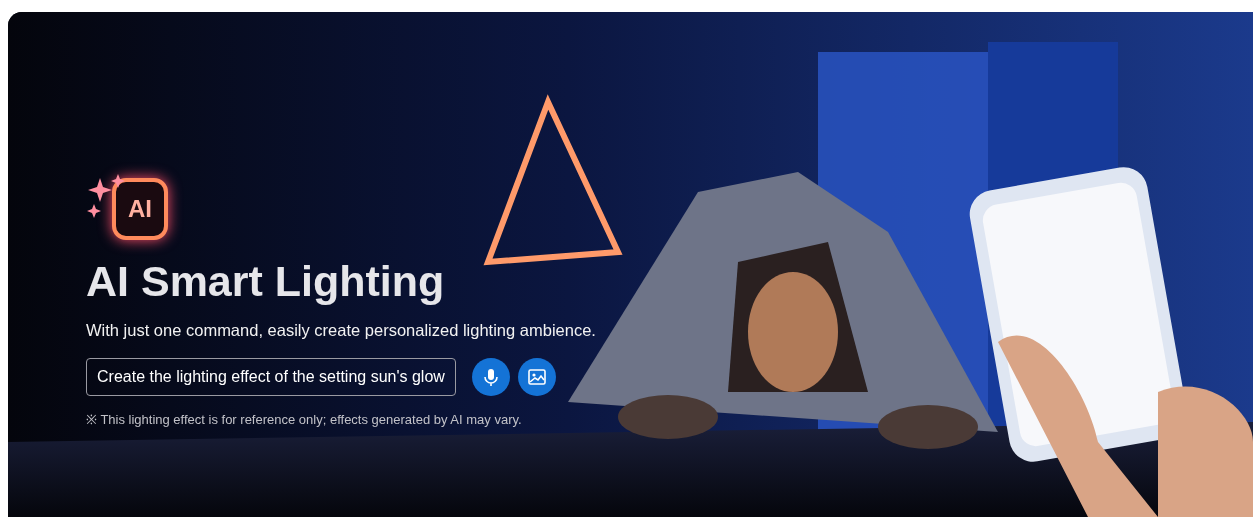  What do you see at coordinates (536, 377) in the screenshot?
I see `image-icon` at bounding box center [536, 377].